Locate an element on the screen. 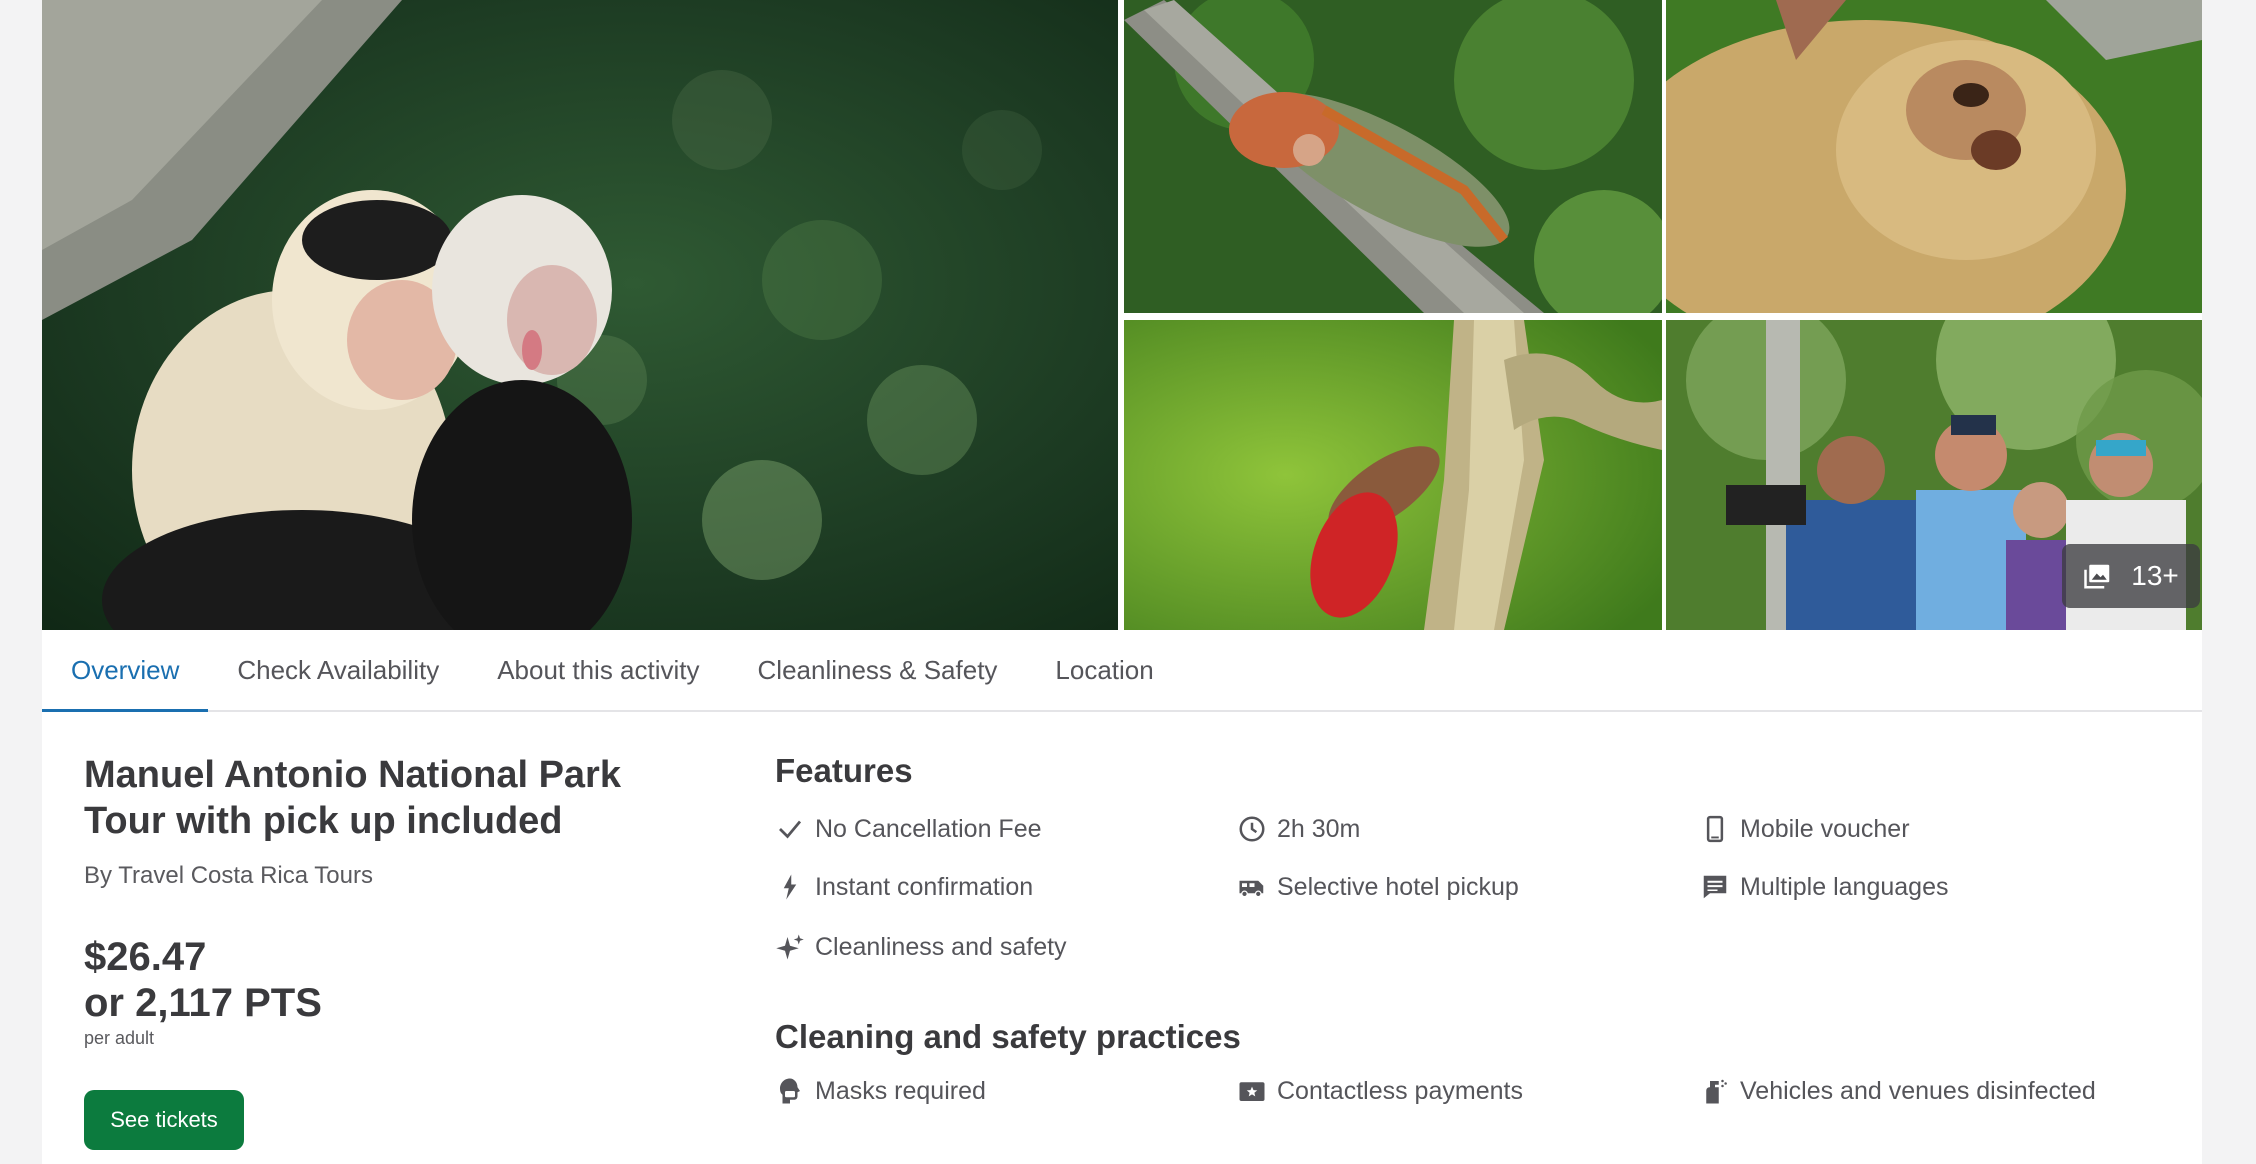 Image resolution: width=2256 pixels, height=1164 pixels. safety-vehicles-disinfected: Vehicles and venues disinfected is located at coordinates (1898, 1091).